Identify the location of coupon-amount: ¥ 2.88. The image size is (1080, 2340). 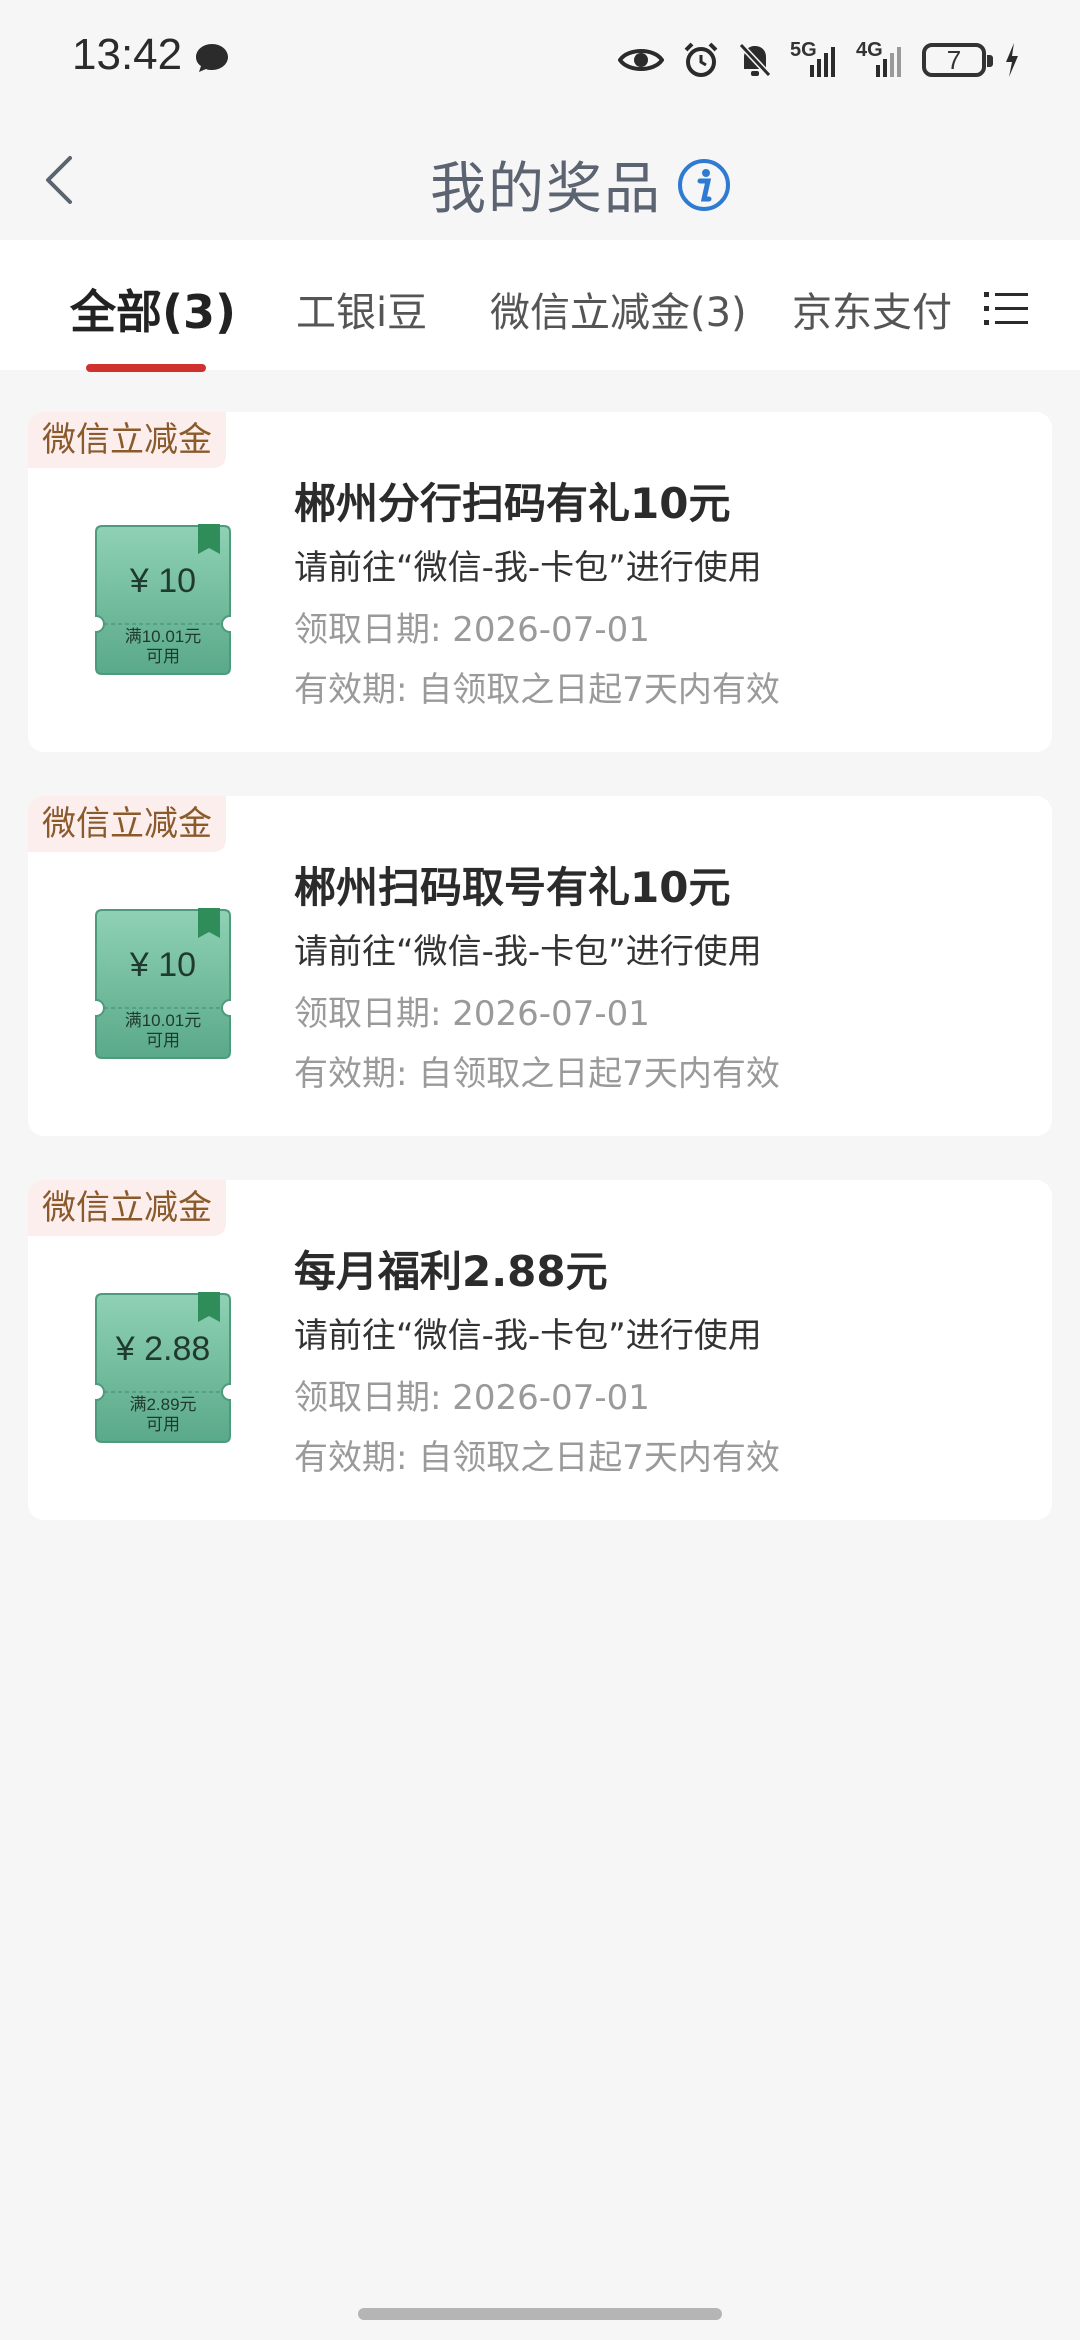
(163, 1349).